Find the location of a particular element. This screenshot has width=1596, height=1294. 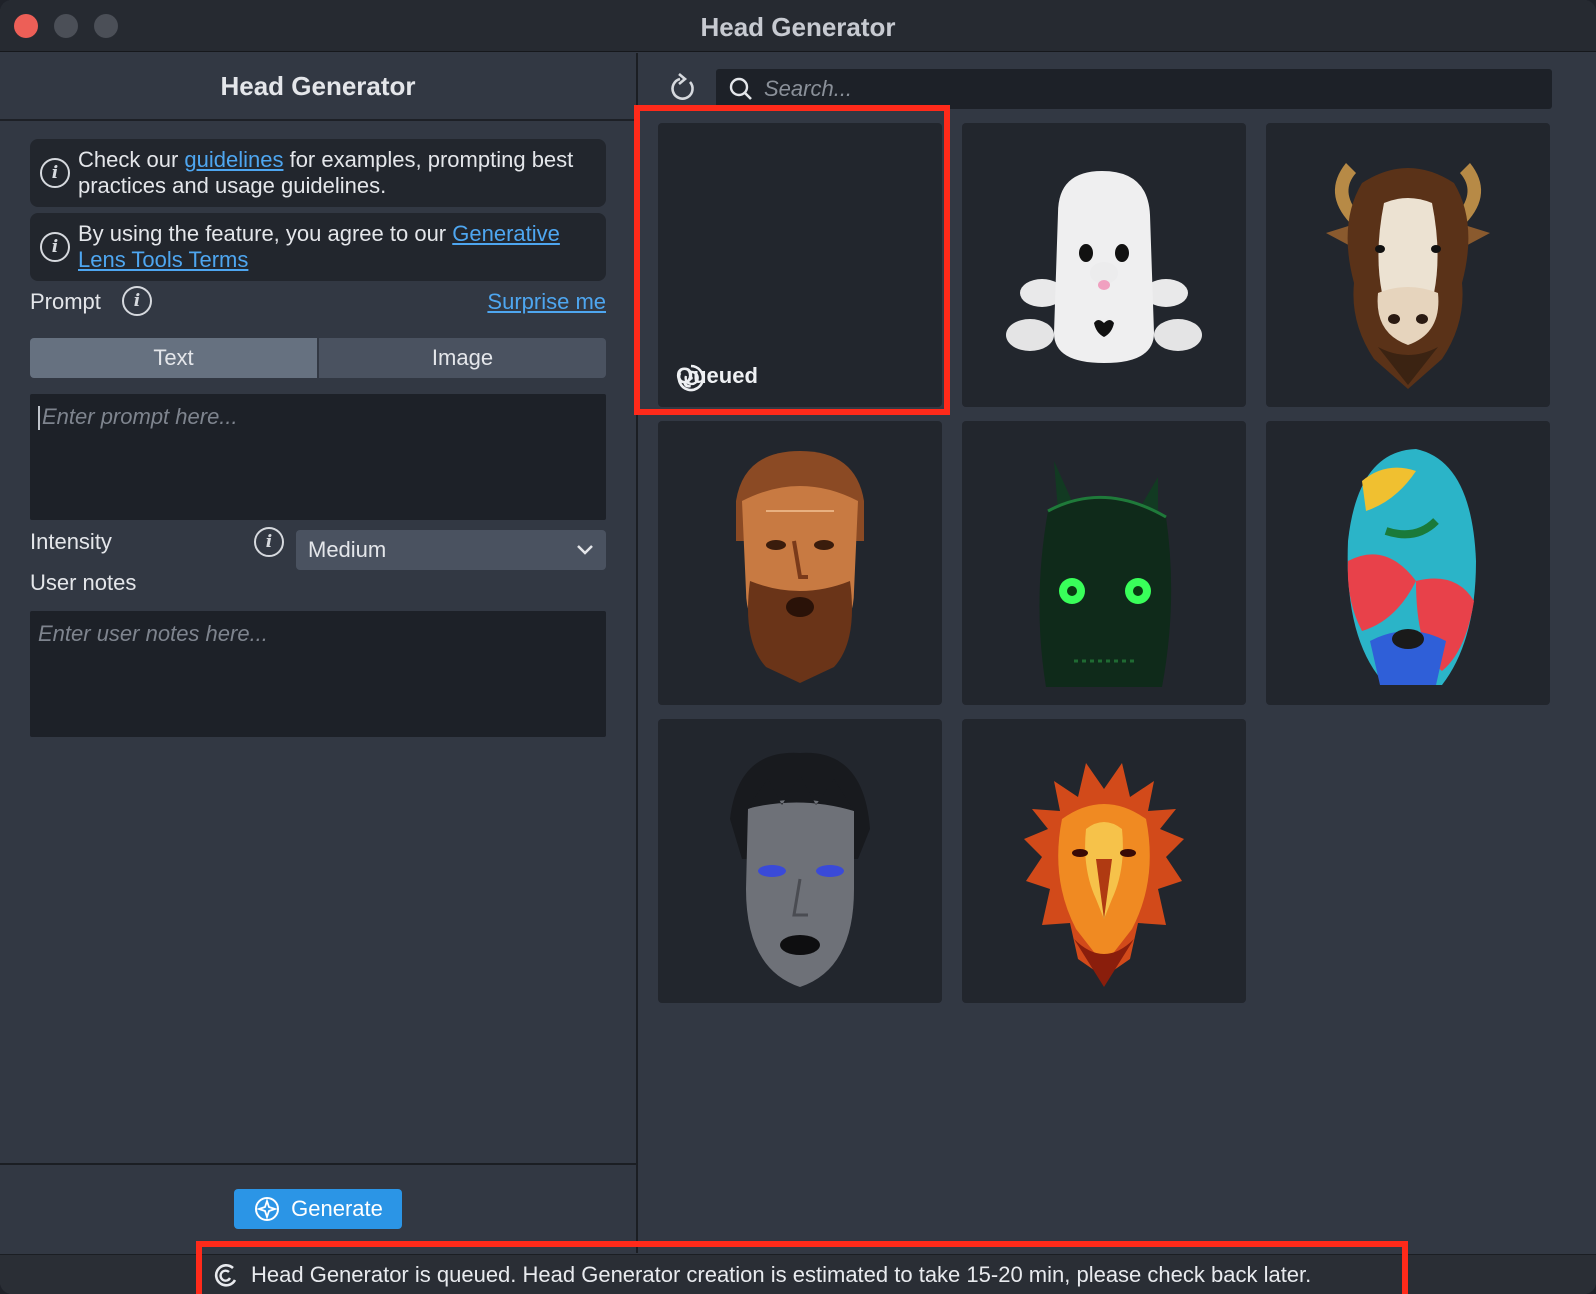

intensity-value: Medium is located at coordinates (347, 549).